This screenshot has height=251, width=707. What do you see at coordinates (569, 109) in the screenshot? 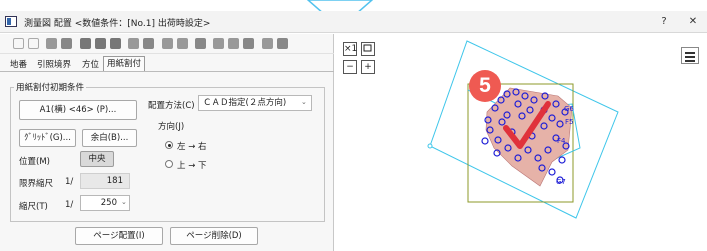
I see `point-label-g6: G6` at bounding box center [569, 109].